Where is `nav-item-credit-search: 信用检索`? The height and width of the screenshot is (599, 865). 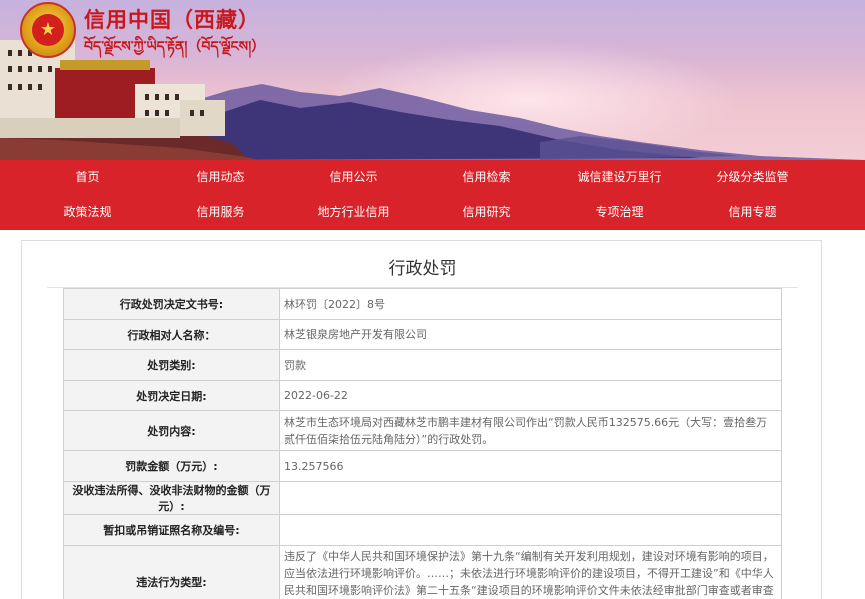 nav-item-credit-search: 信用检索 is located at coordinates (486, 177).